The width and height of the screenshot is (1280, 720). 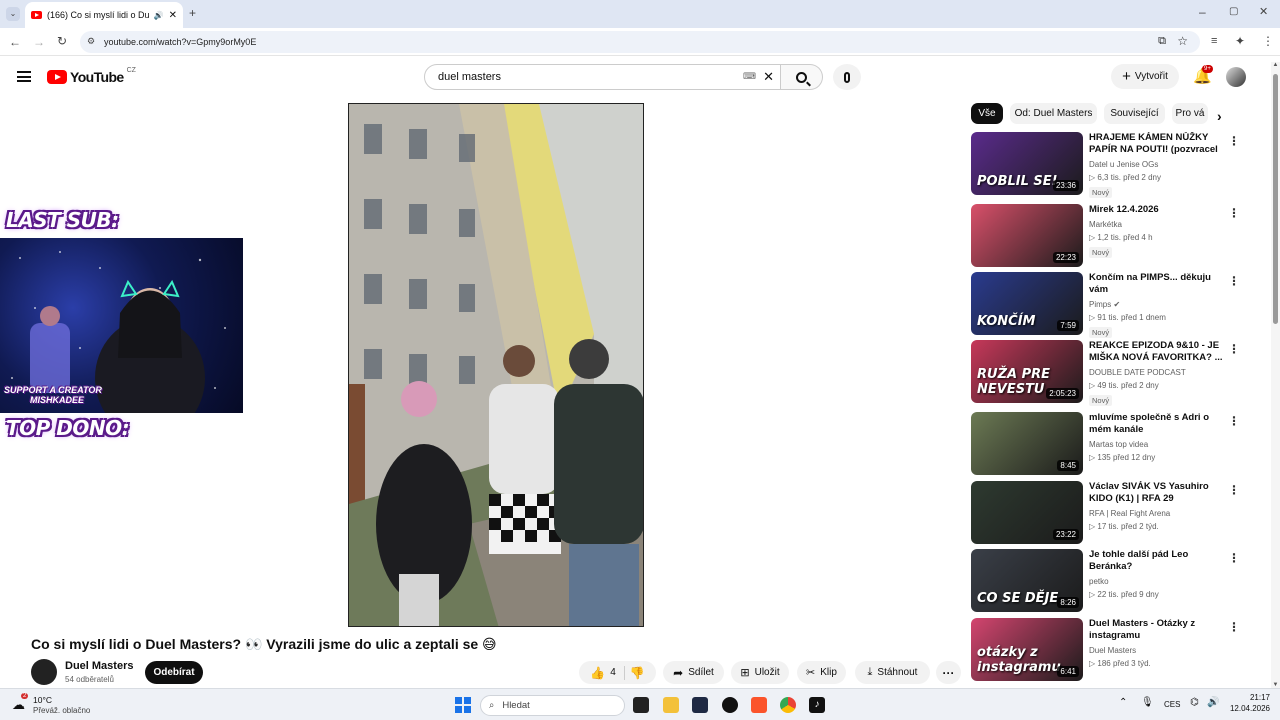 What do you see at coordinates (847, 77) in the screenshot?
I see `voice-search-button` at bounding box center [847, 77].